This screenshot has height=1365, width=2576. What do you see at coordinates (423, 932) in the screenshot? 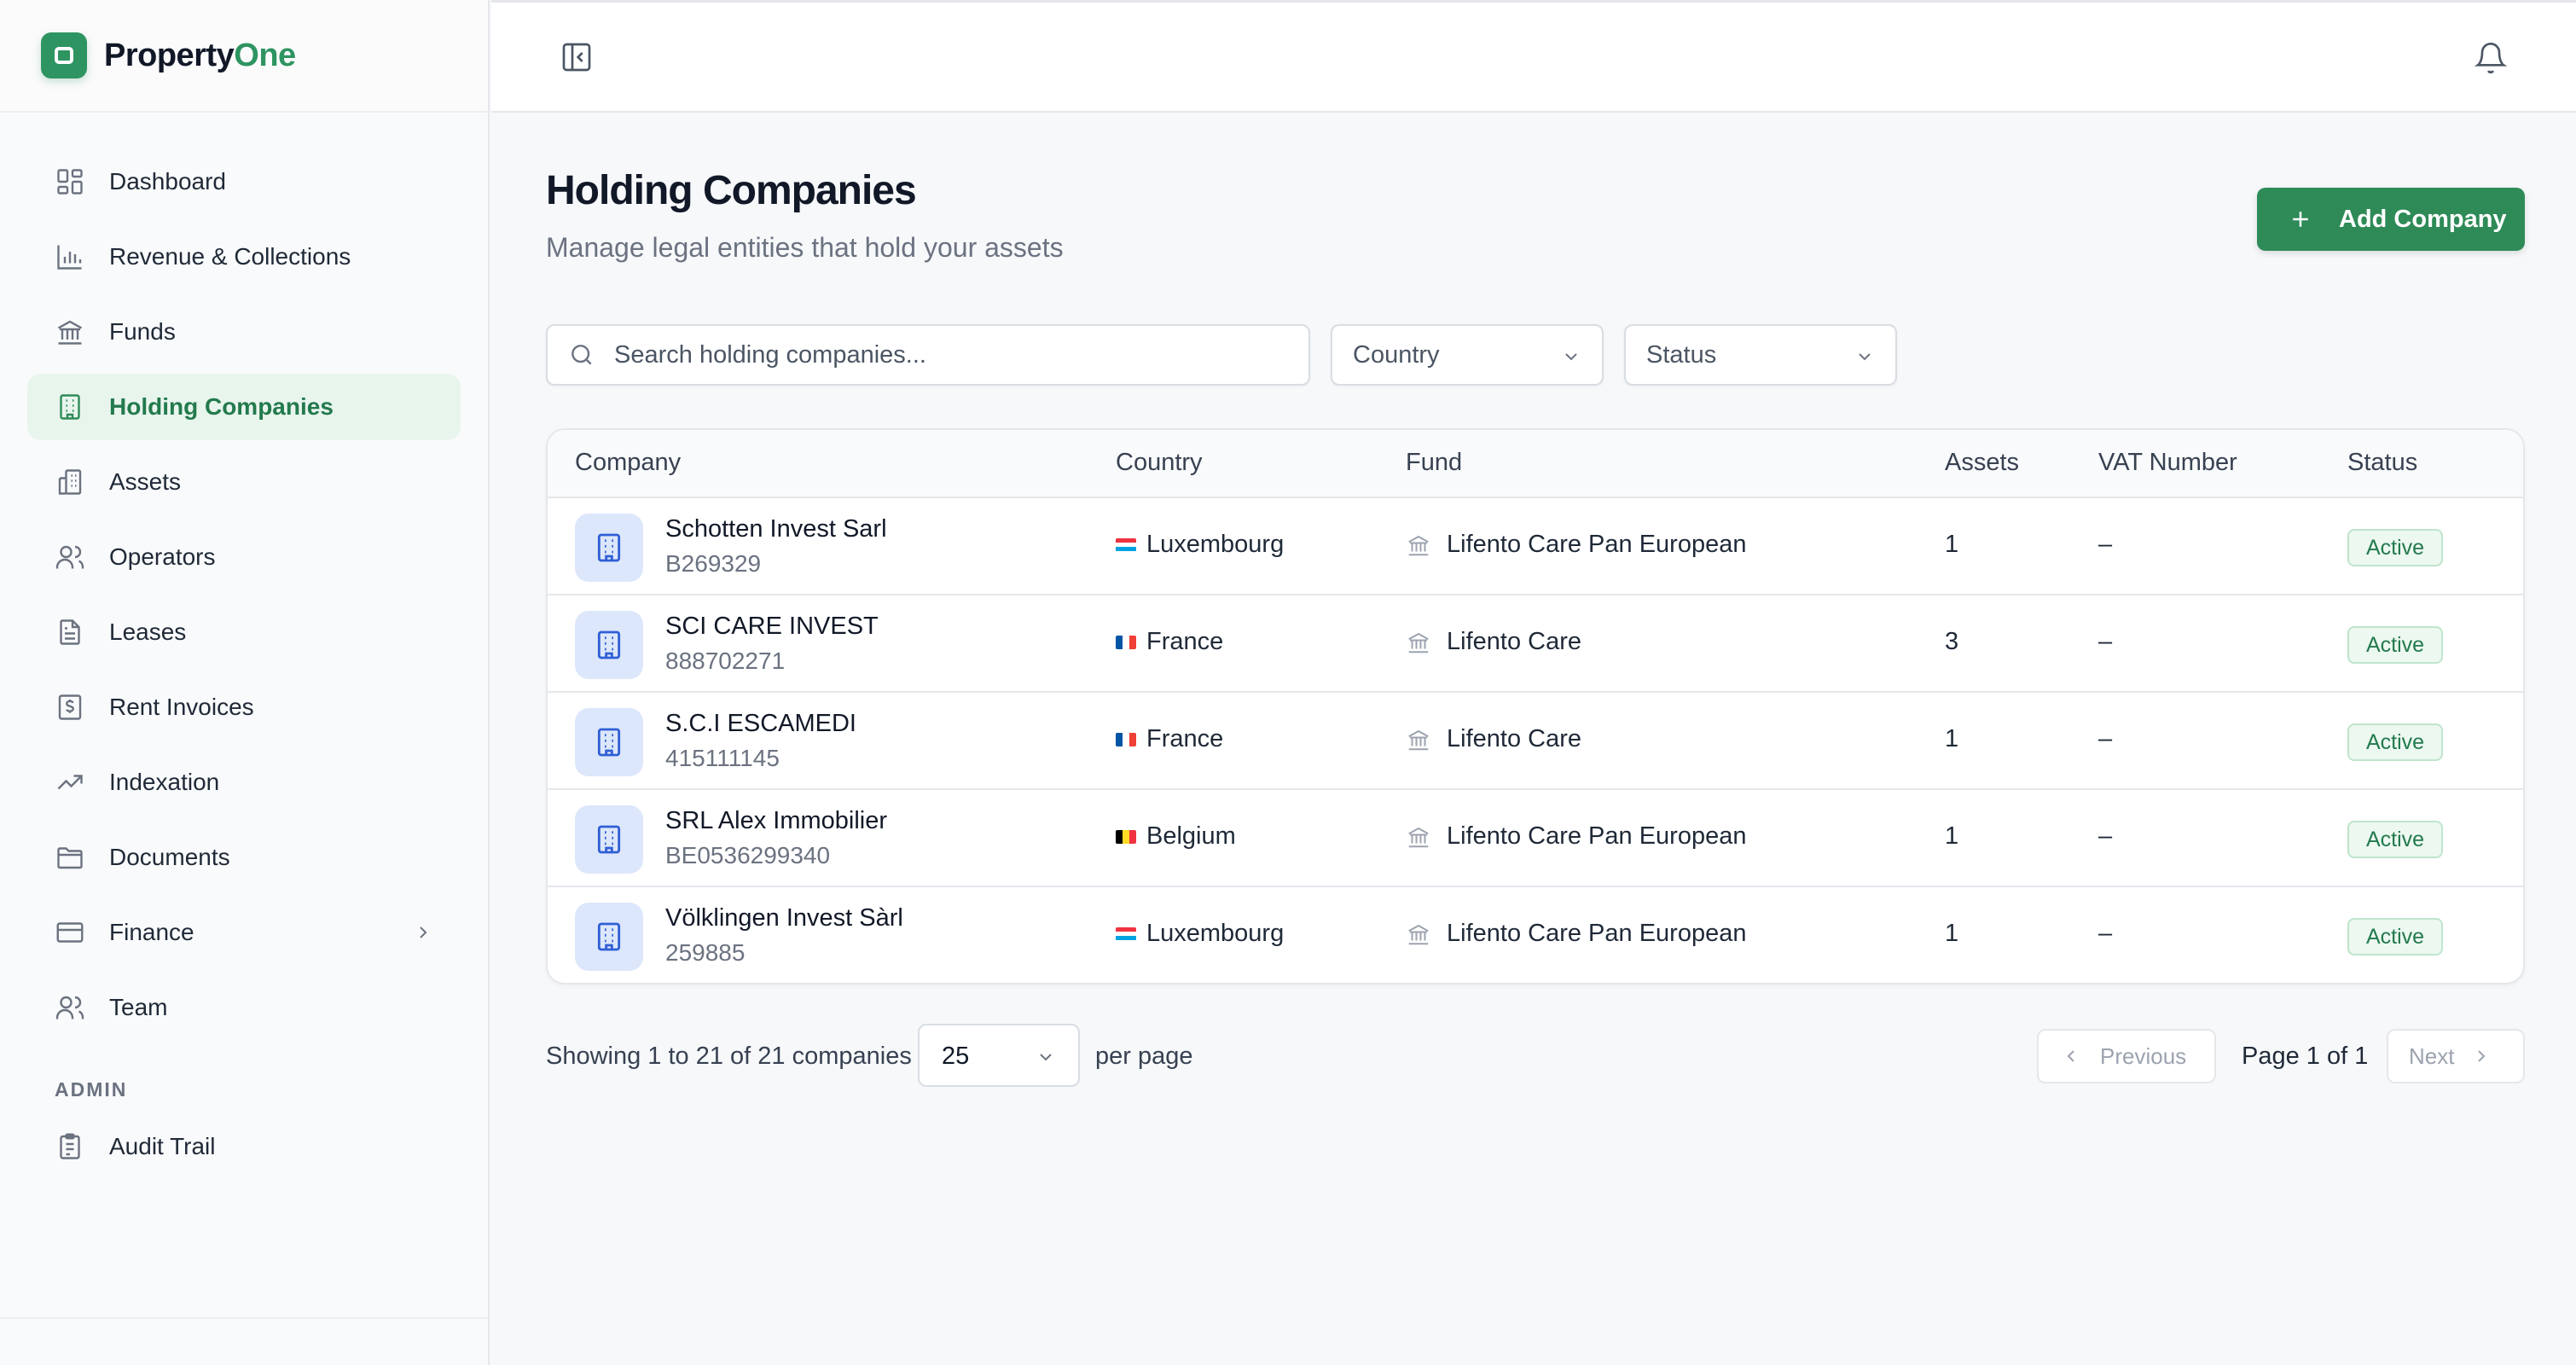
I see `chevron-right-icon` at bounding box center [423, 932].